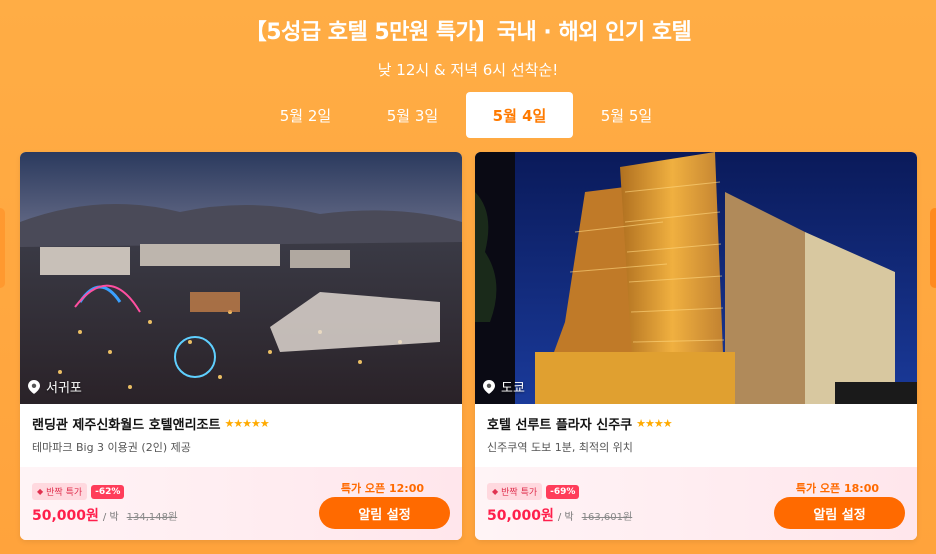  Describe the element at coordinates (246, 423) in the screenshot. I see `star-rating: ★★★★★` at that location.